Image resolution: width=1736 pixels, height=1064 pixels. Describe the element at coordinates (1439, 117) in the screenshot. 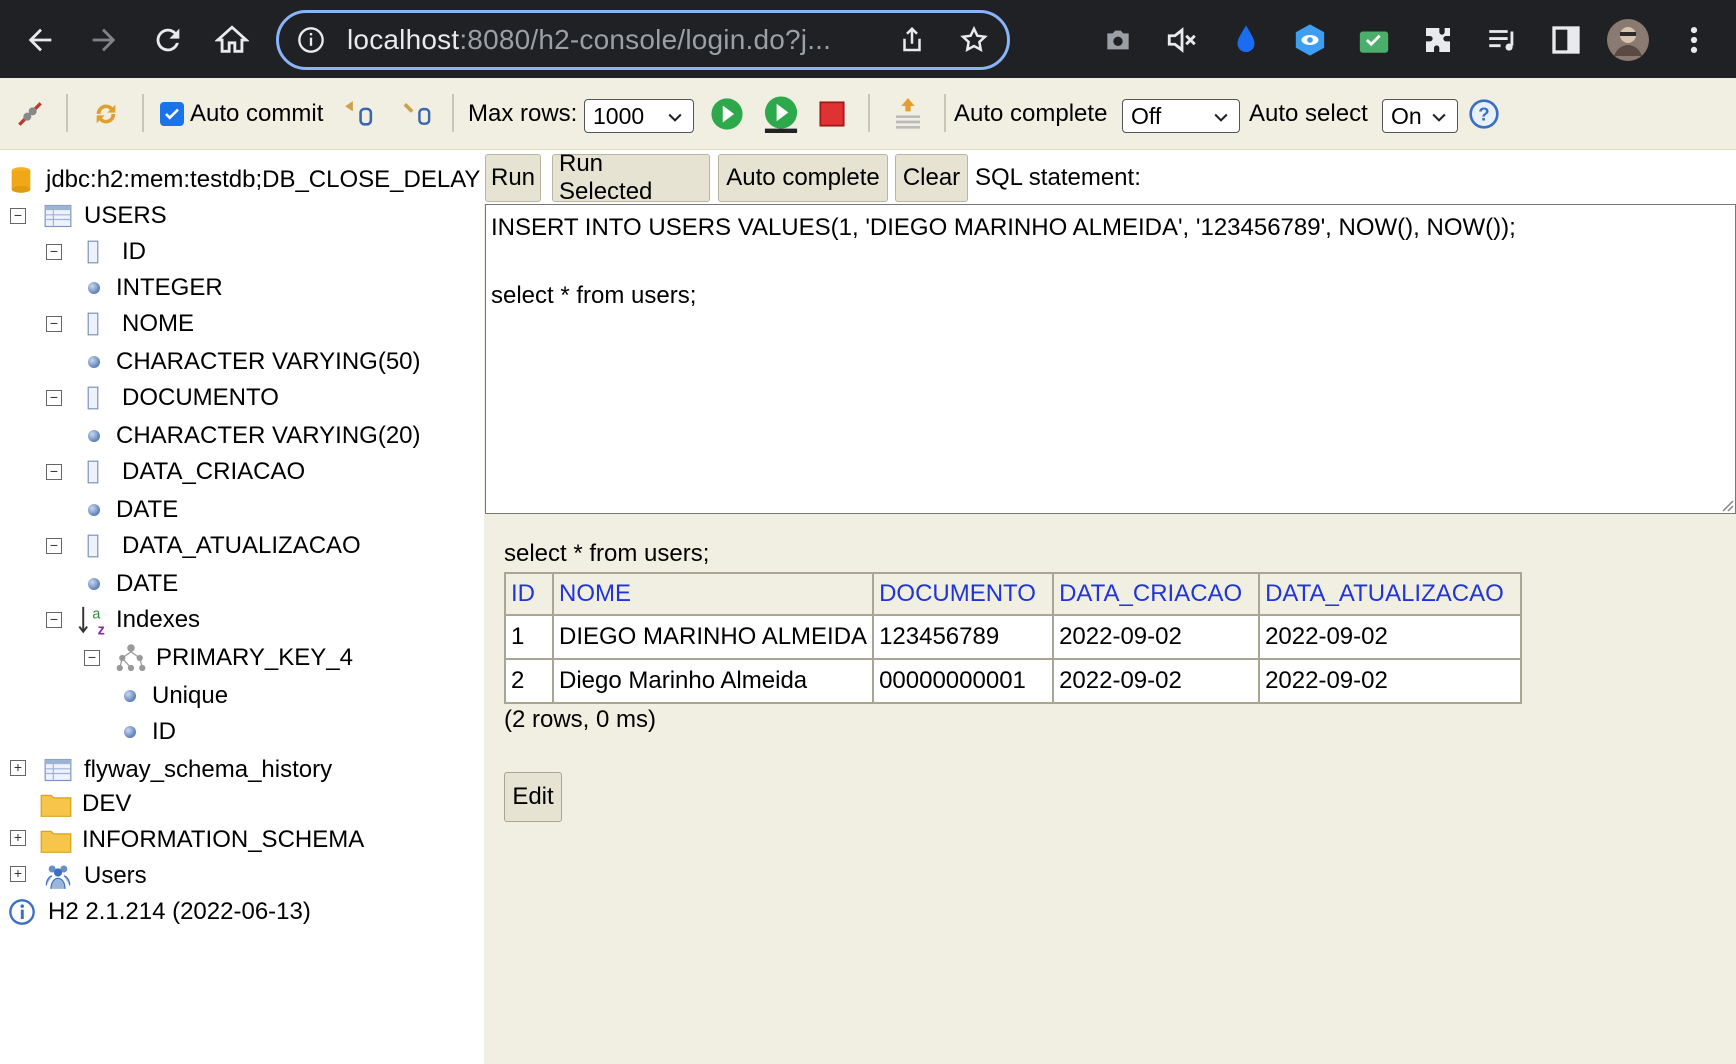

I see `chevron-down-icon` at that location.